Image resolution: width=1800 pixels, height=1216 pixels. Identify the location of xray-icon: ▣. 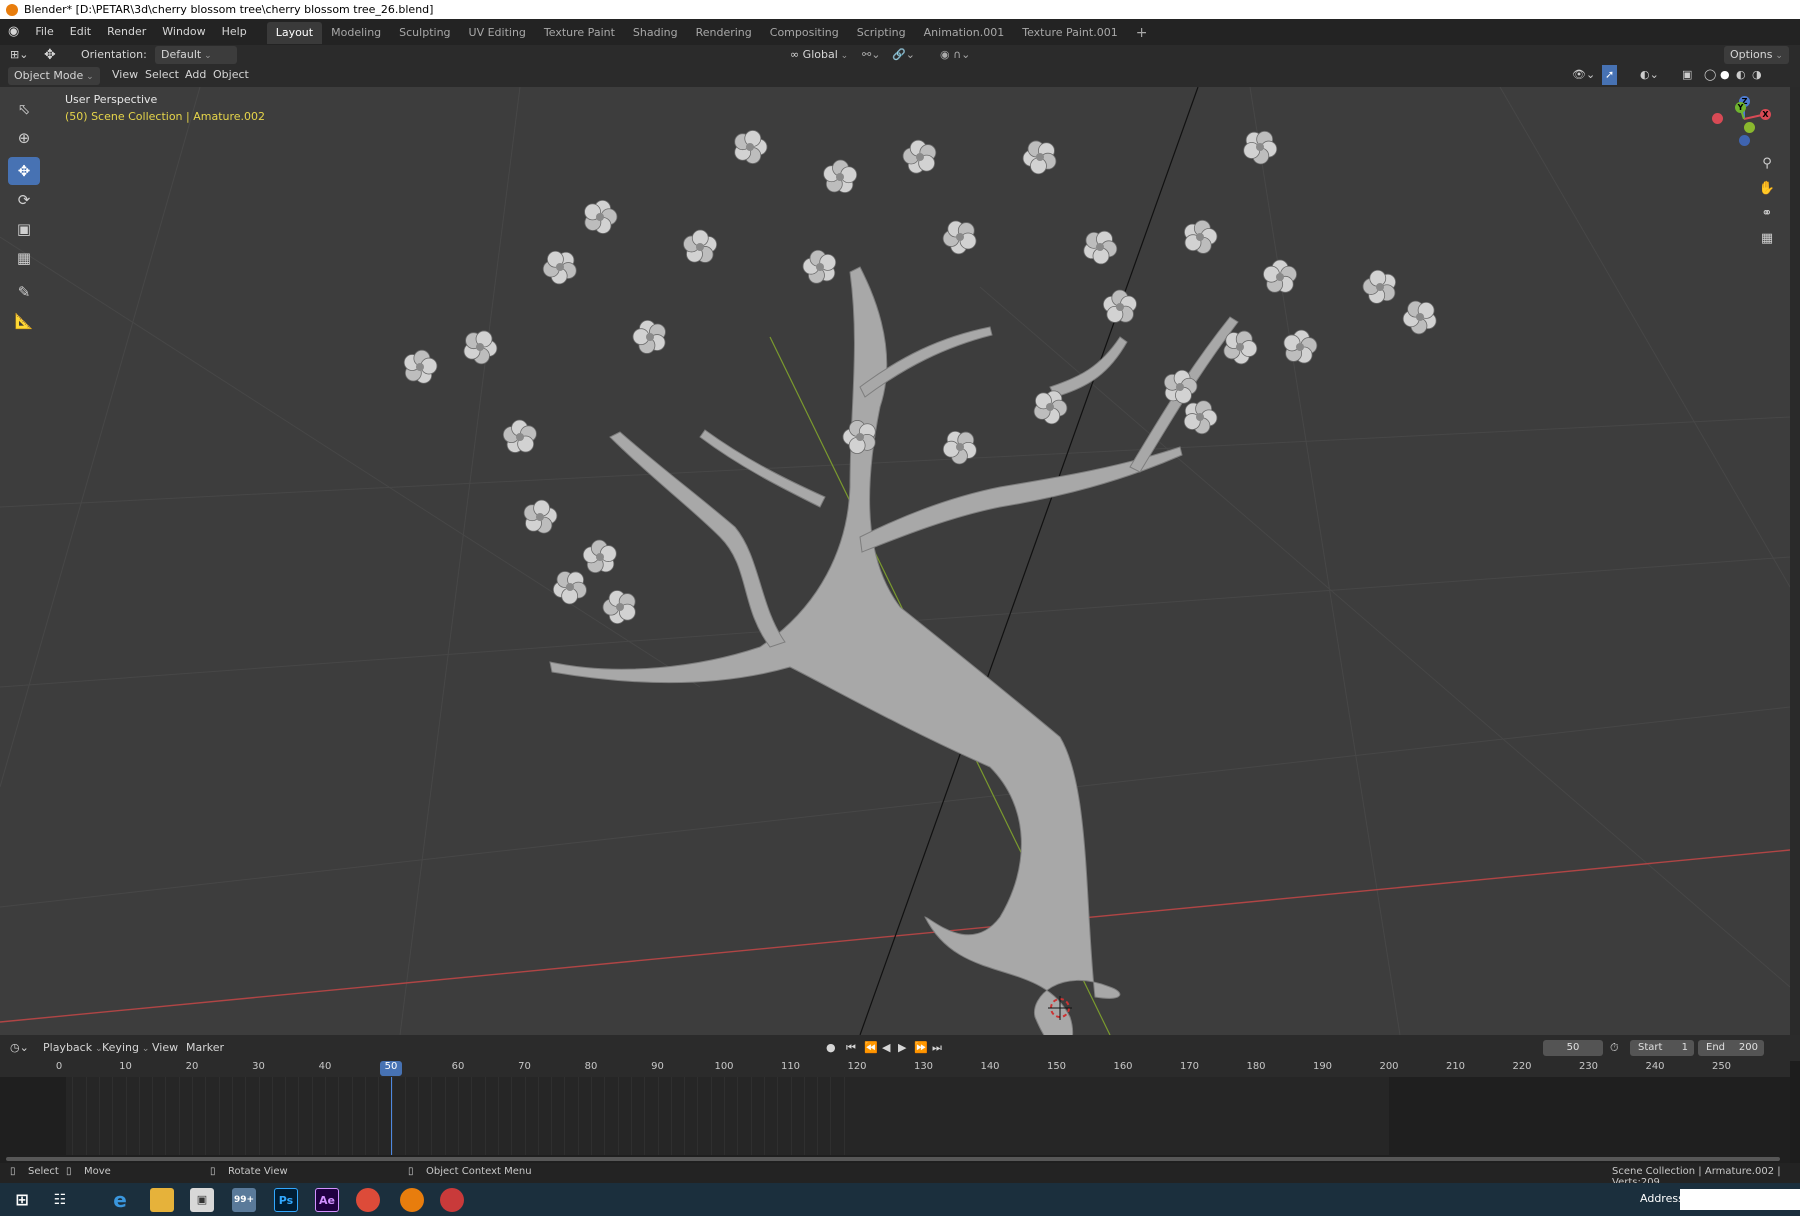
(1687, 75).